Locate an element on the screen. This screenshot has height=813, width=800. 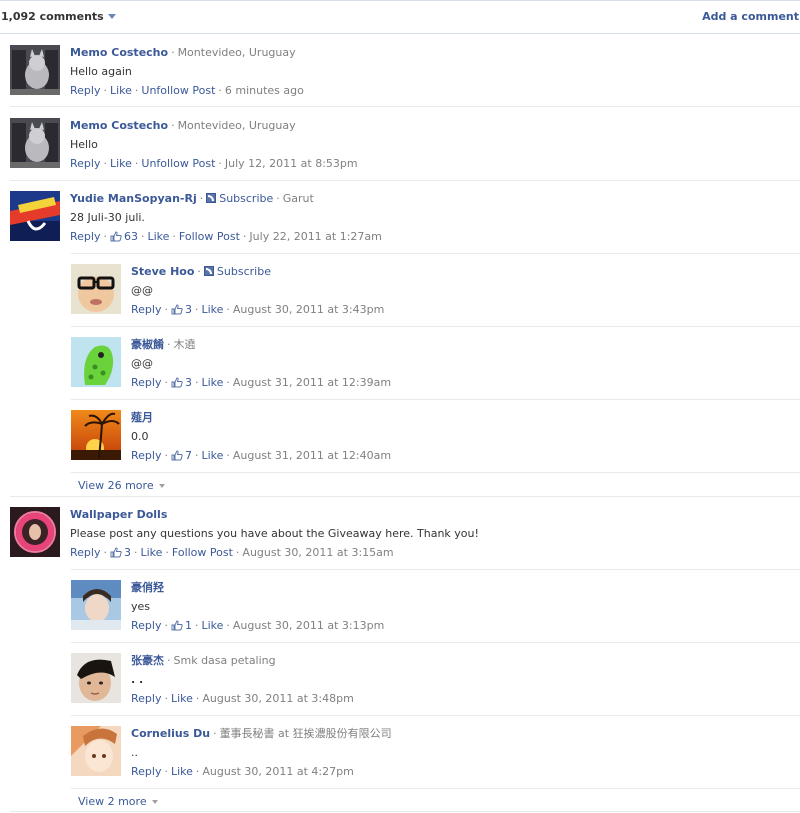
like-count: 63 is located at coordinates (124, 236).